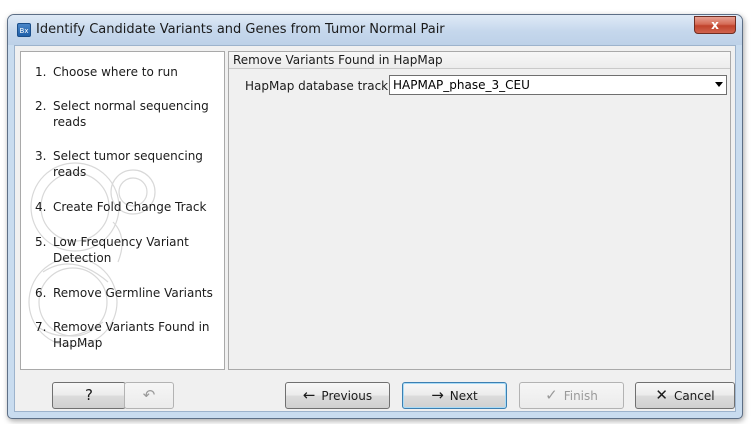 The image size is (751, 424). Describe the element at coordinates (437, 395) in the screenshot. I see `arrow-right-icon: →` at that location.